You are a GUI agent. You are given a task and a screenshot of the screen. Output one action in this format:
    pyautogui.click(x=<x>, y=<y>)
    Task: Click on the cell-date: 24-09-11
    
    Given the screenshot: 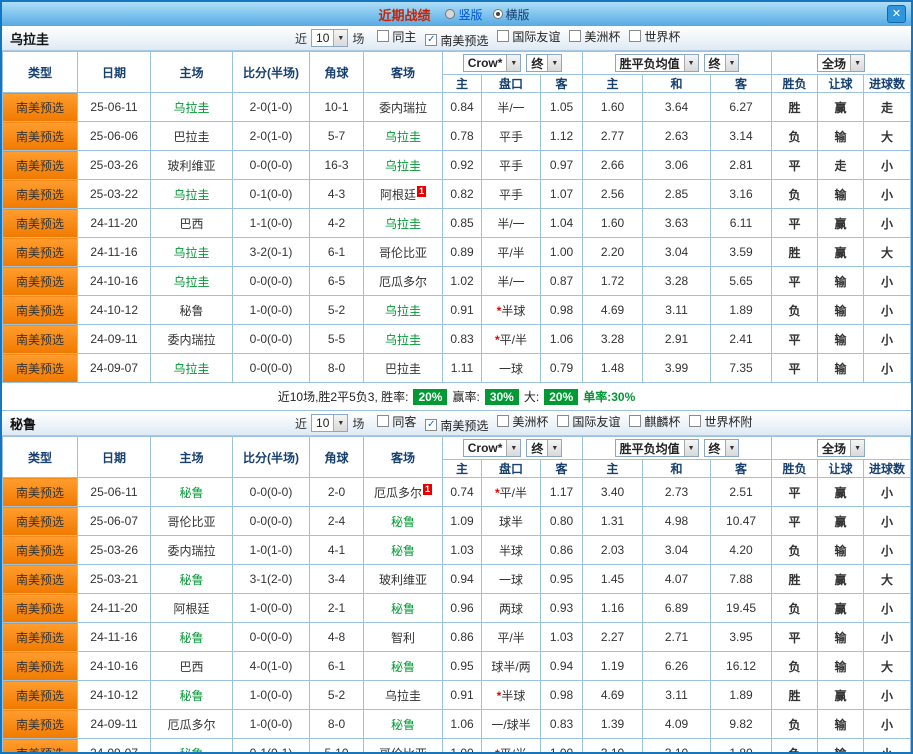 What is the action you would take?
    pyautogui.click(x=114, y=724)
    